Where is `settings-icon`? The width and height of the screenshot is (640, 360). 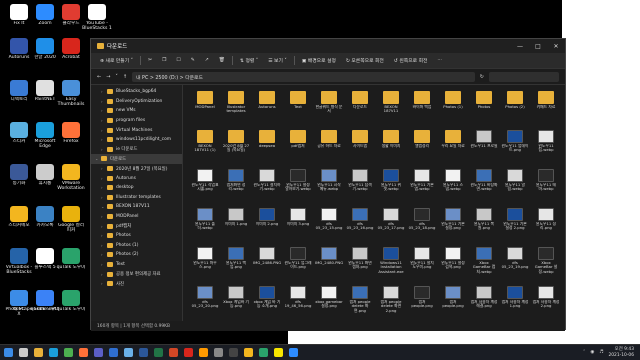
settings-icon is located at coordinates (218, 352).